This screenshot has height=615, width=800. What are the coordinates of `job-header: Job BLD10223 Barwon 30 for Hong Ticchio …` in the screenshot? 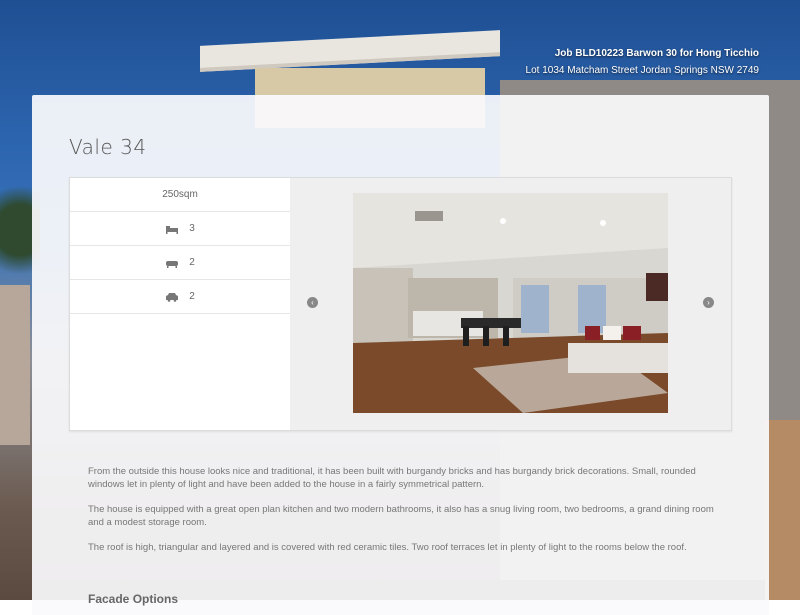 It's located at (642, 62).